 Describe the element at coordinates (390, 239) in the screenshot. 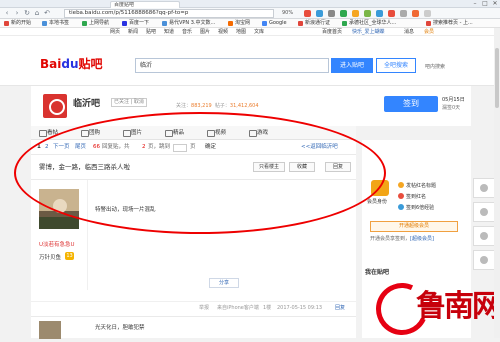

I see `vip-note-text: 开通会员享签到，` at that location.